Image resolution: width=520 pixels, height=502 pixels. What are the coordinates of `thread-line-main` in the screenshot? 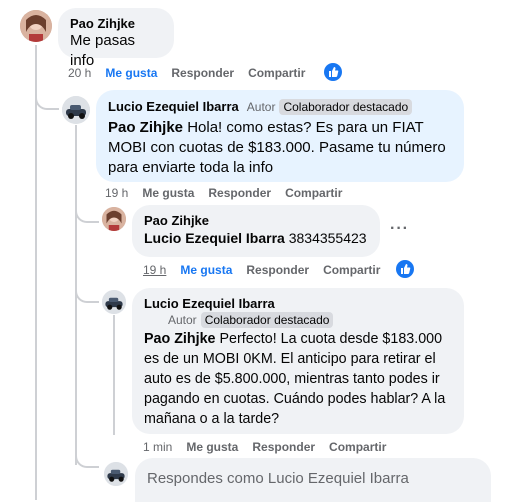 It's located at (36, 272).